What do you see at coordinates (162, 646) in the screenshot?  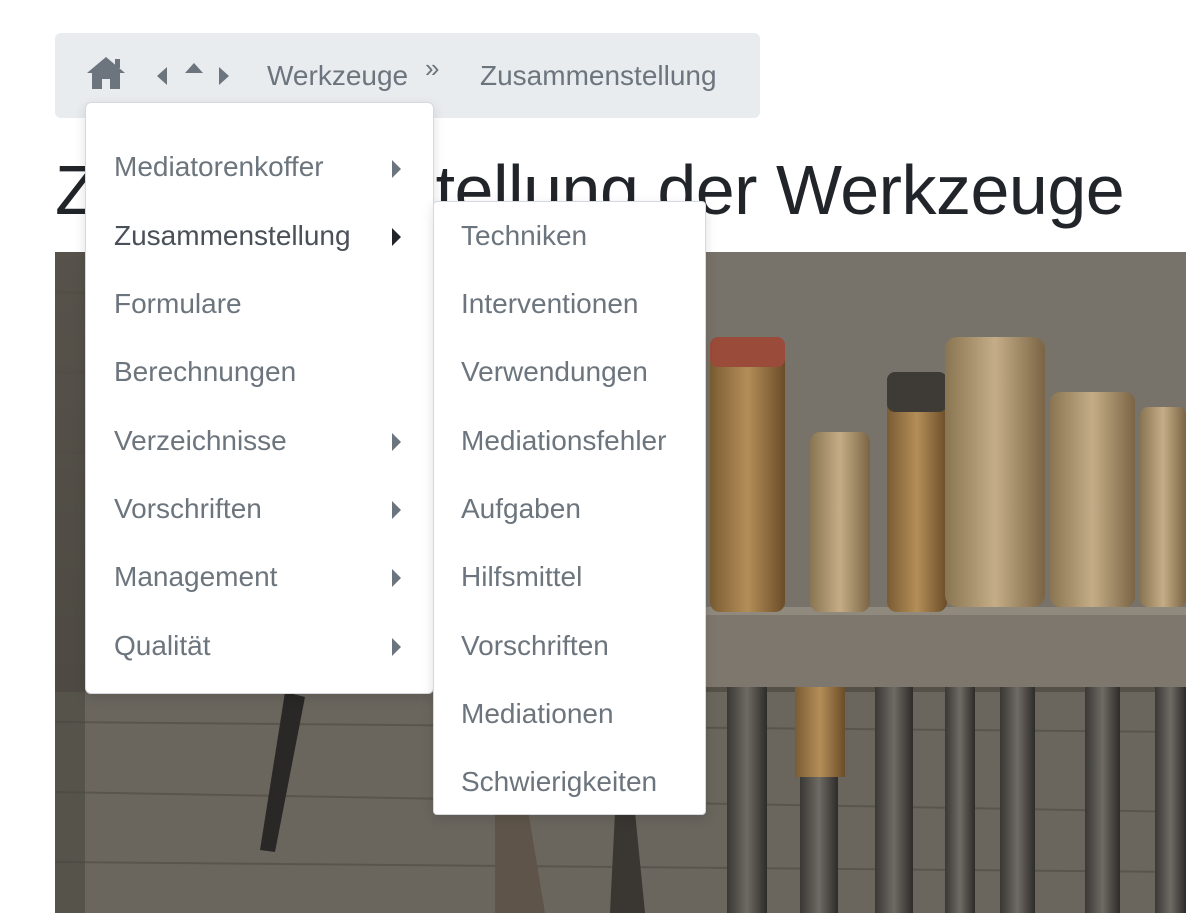 I see `menu-item-qualitaet: Qualität` at bounding box center [162, 646].